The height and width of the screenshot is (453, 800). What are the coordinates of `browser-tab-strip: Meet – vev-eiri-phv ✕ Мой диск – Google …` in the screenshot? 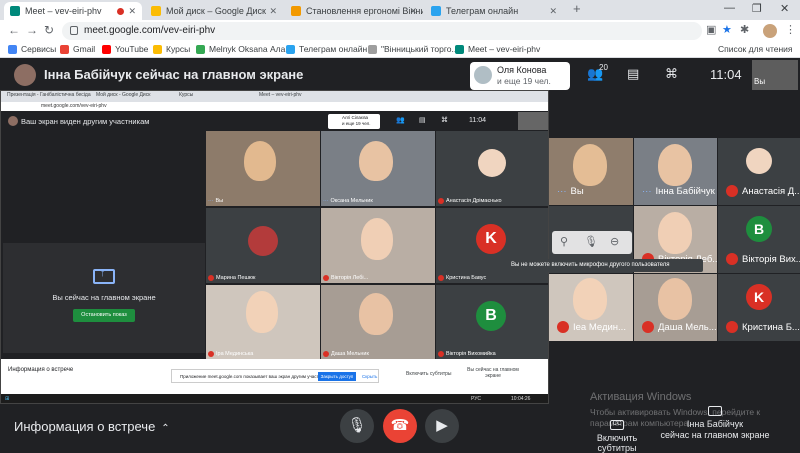 It's located at (400, 10).